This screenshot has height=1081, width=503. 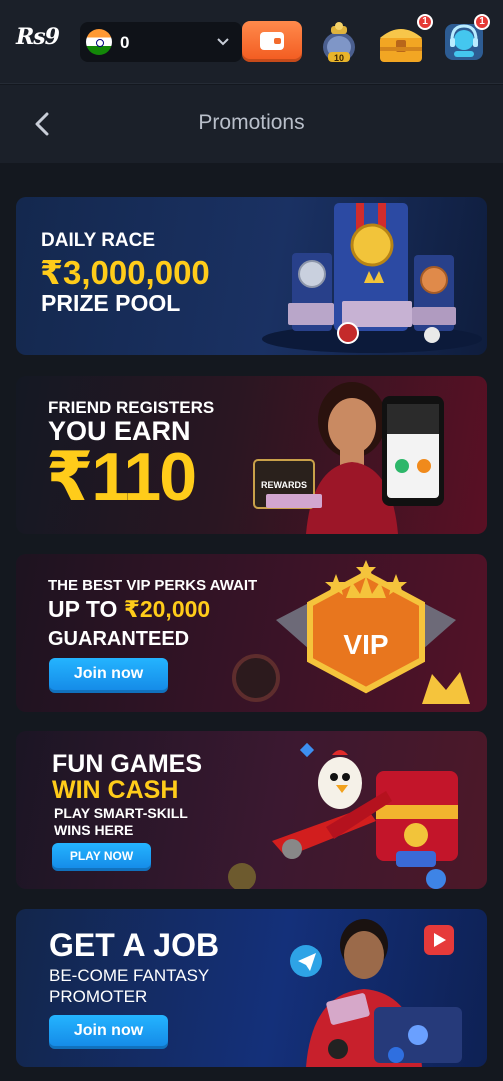 What do you see at coordinates (86, 609) in the screenshot?
I see `banner-3-upto: UP TO` at bounding box center [86, 609].